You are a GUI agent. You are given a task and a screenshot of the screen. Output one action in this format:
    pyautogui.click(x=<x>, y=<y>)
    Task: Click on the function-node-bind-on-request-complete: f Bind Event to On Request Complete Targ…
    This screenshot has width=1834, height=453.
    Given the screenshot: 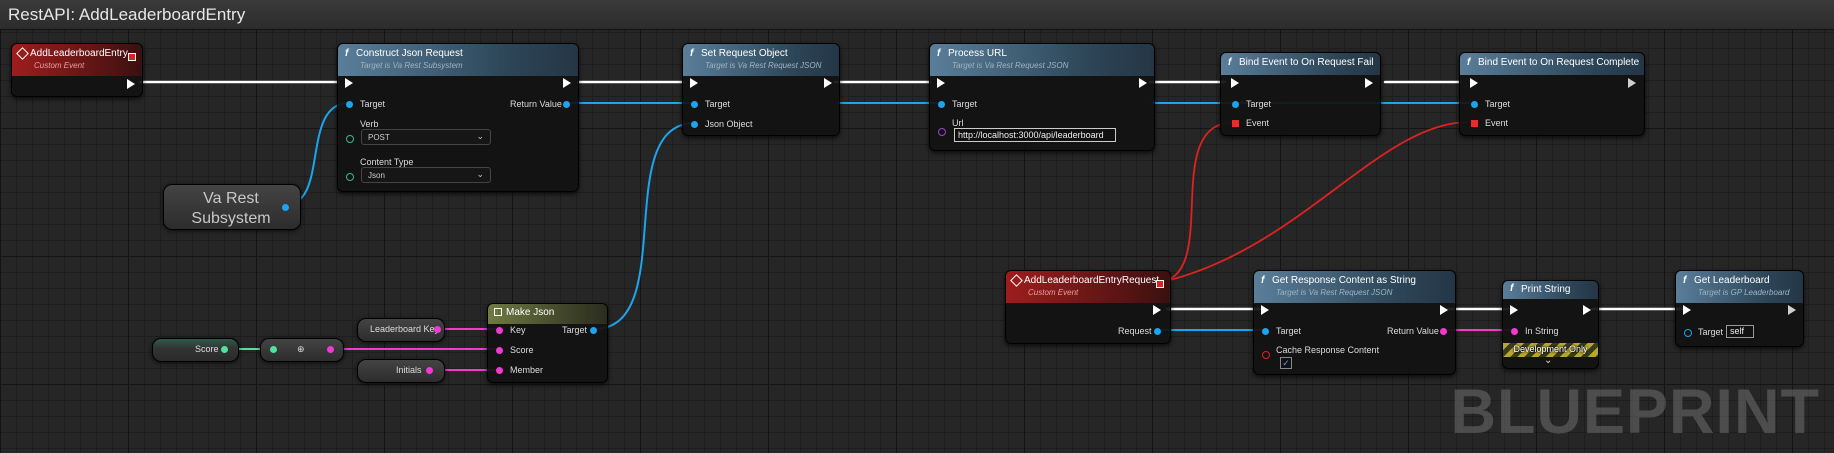 What is the action you would take?
    pyautogui.click(x=1552, y=94)
    